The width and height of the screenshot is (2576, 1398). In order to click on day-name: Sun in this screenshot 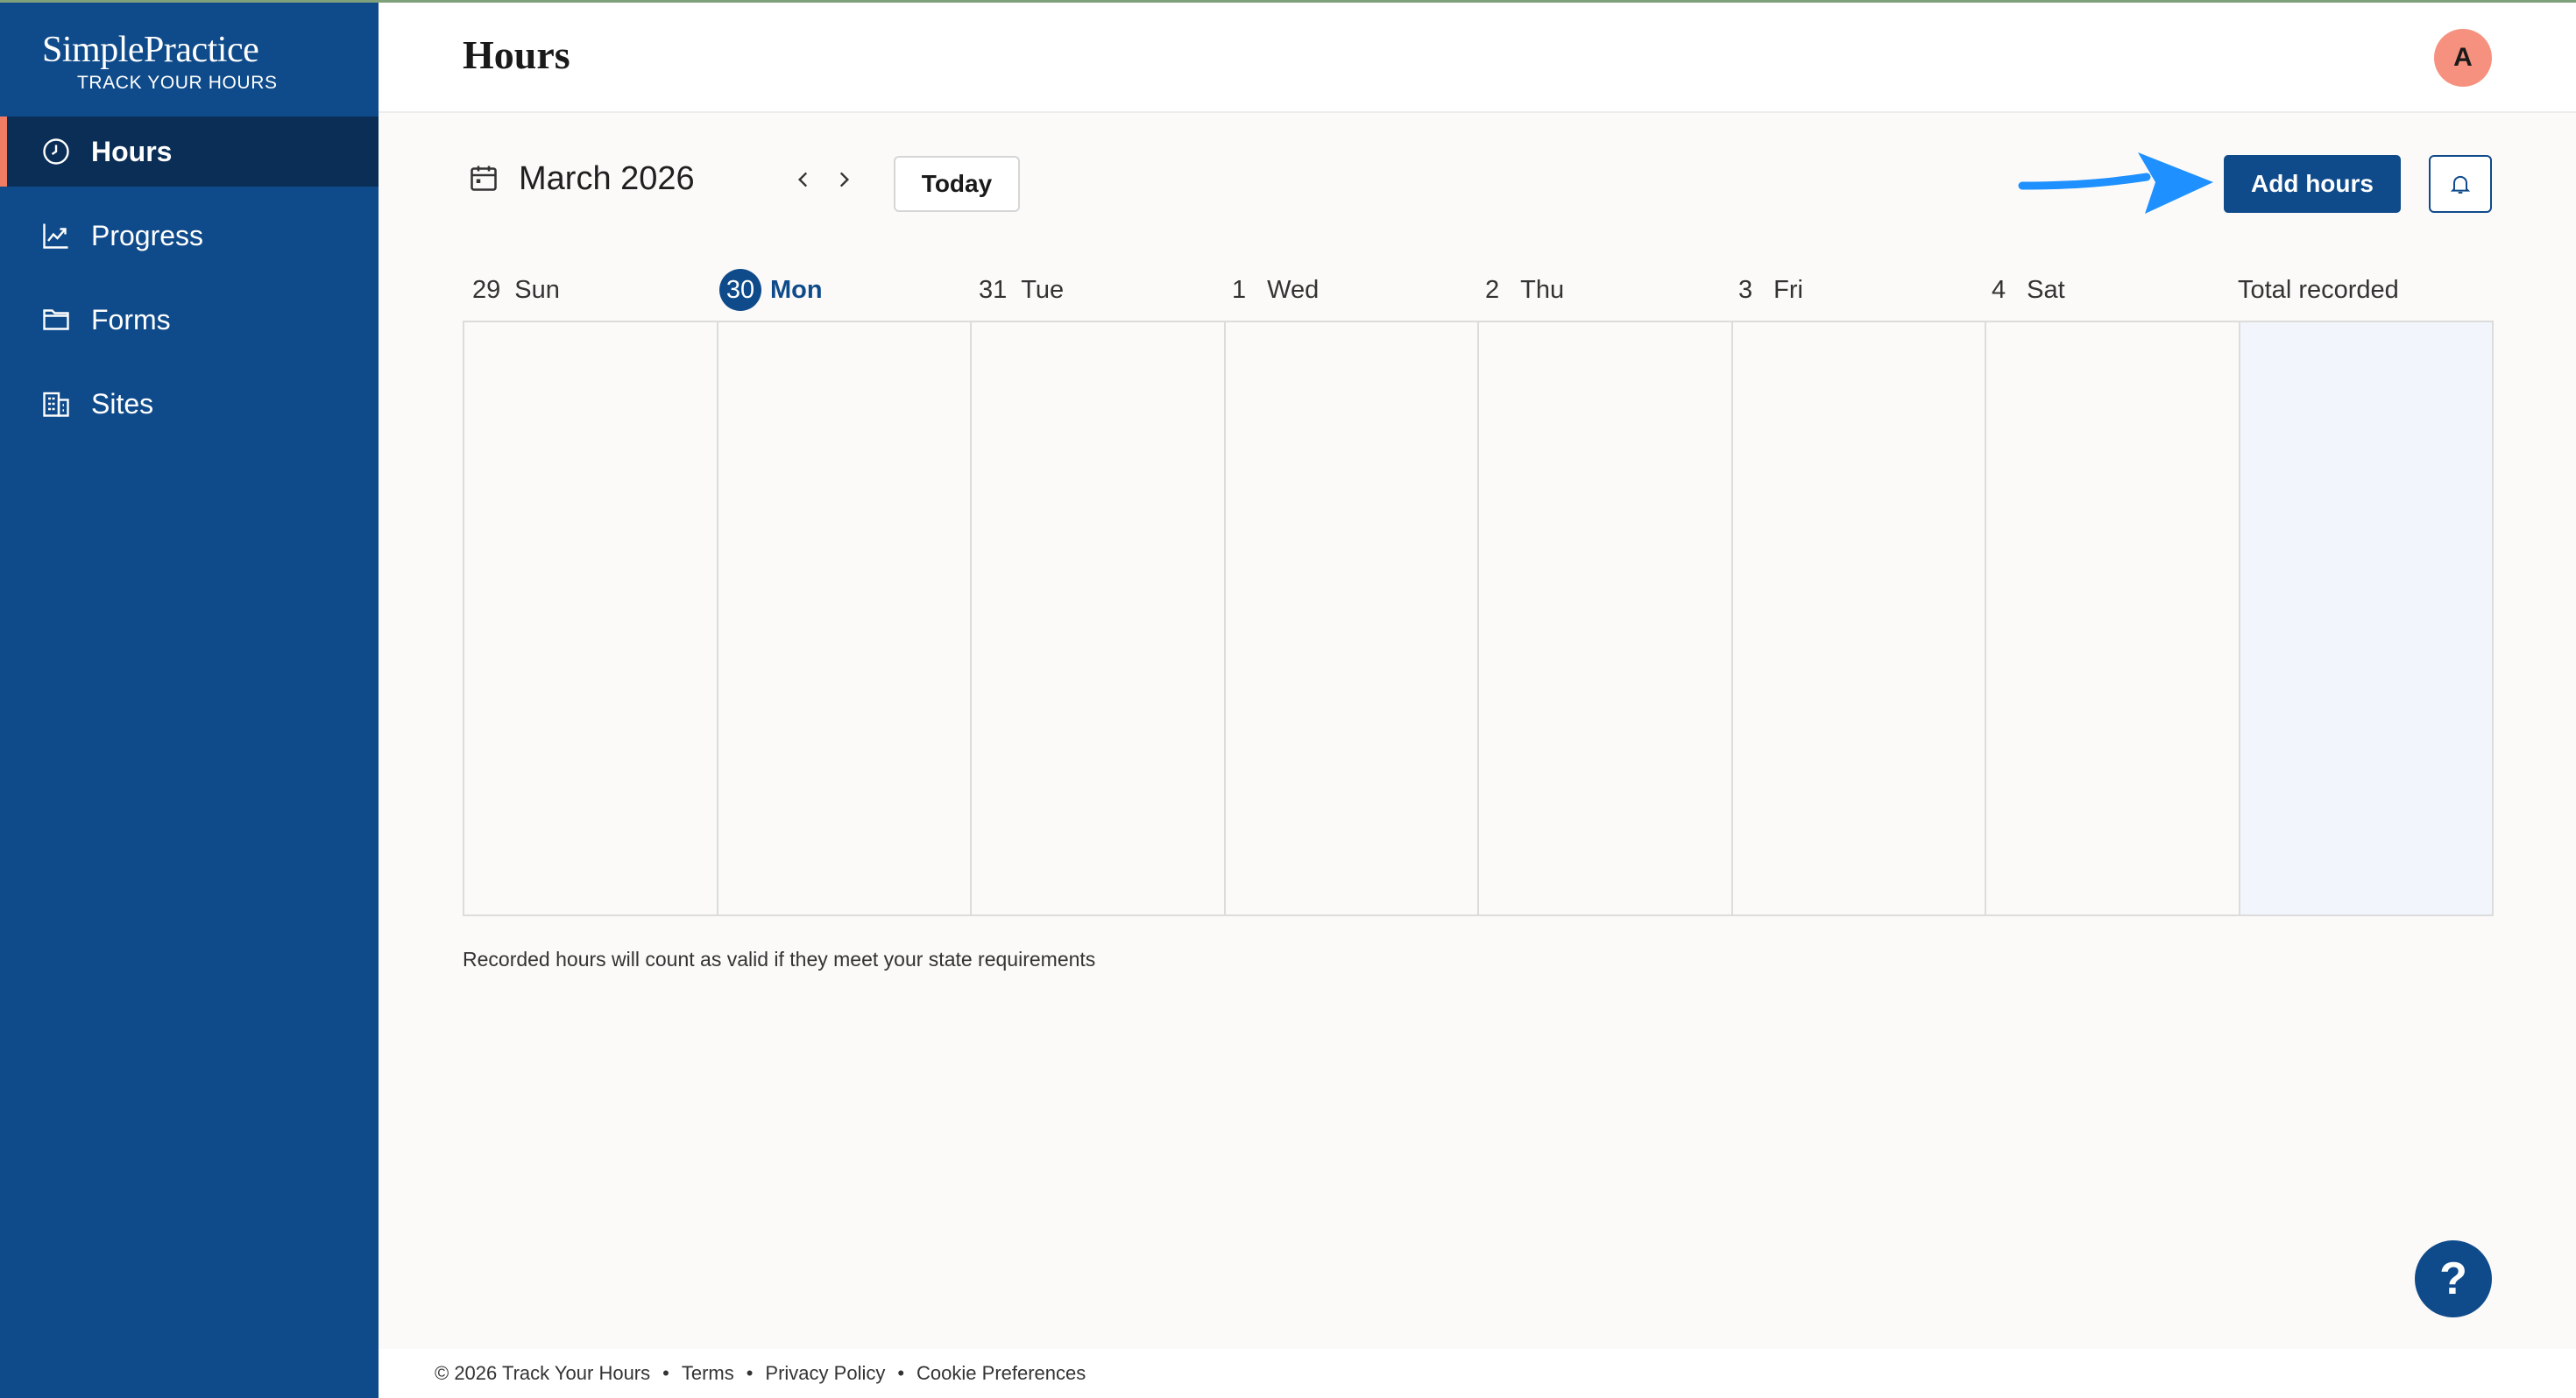, I will do `click(537, 289)`.